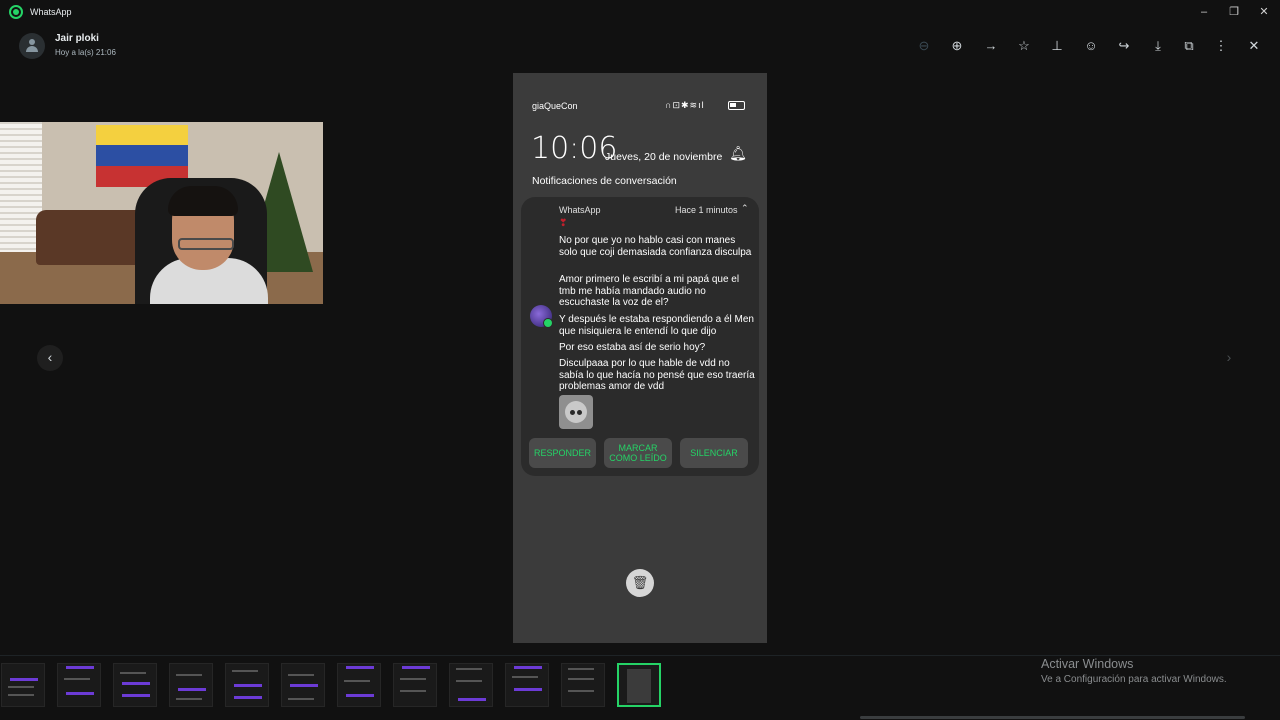 The height and width of the screenshot is (720, 1280). I want to click on more-vertical-icon: ⋮, so click(1221, 46).